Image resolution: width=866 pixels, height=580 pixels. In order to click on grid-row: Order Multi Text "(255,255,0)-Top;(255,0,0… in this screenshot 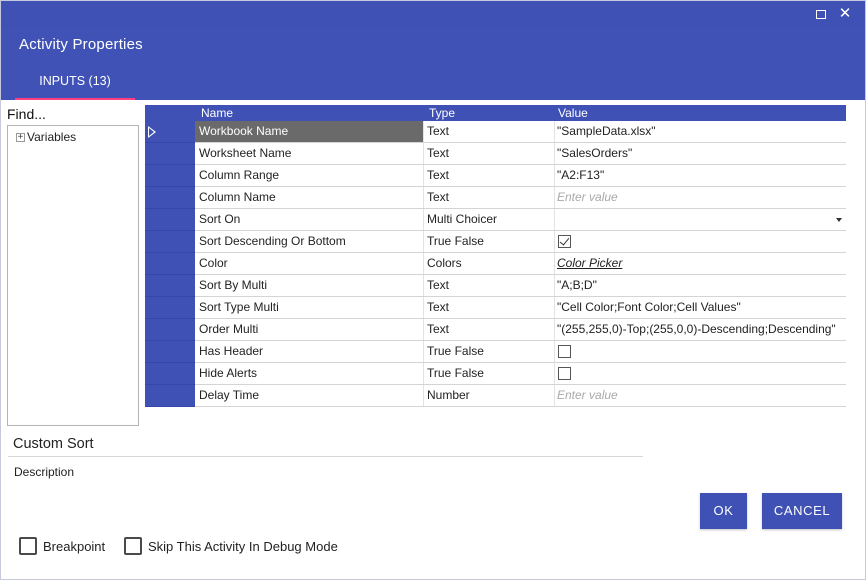, I will do `click(495, 330)`.